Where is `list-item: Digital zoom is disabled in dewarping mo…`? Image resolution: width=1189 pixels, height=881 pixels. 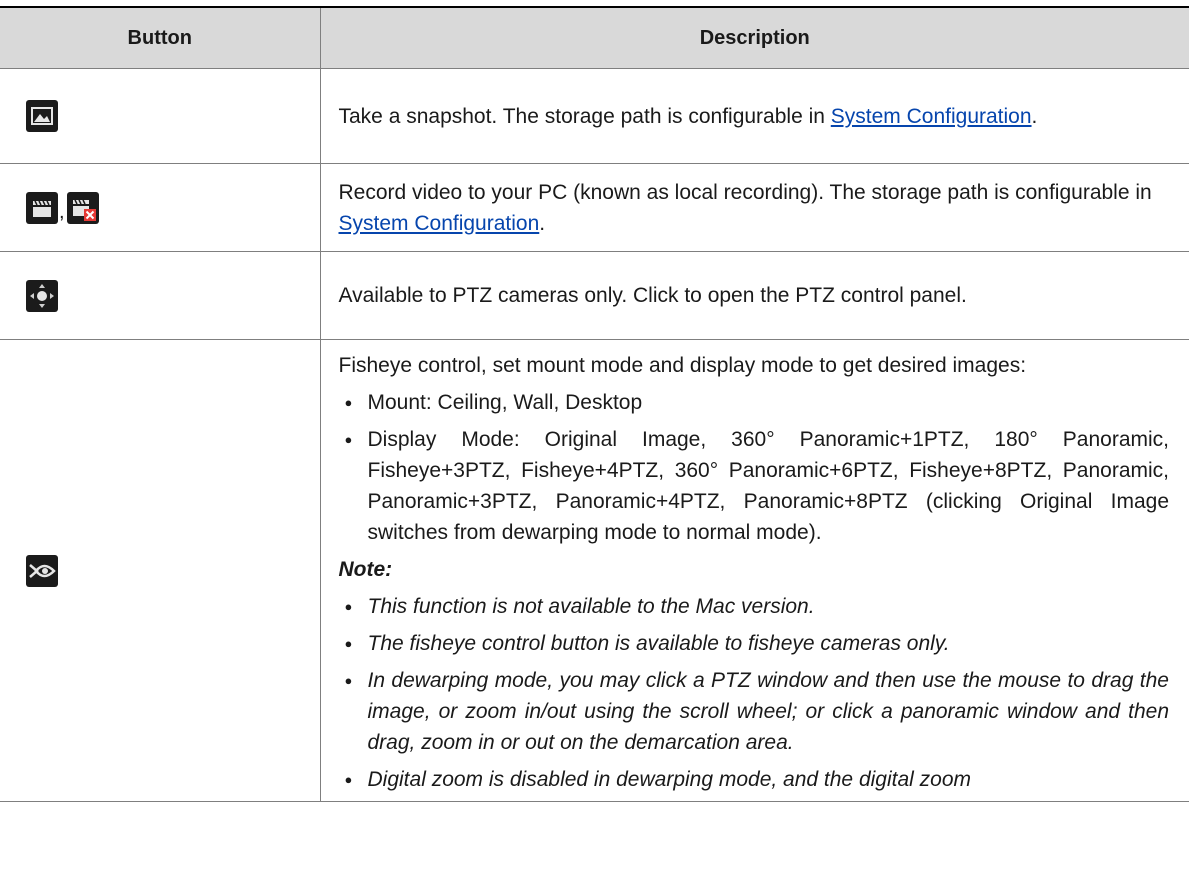
list-item: Digital zoom is disabled in dewarping mo… is located at coordinates (754, 779).